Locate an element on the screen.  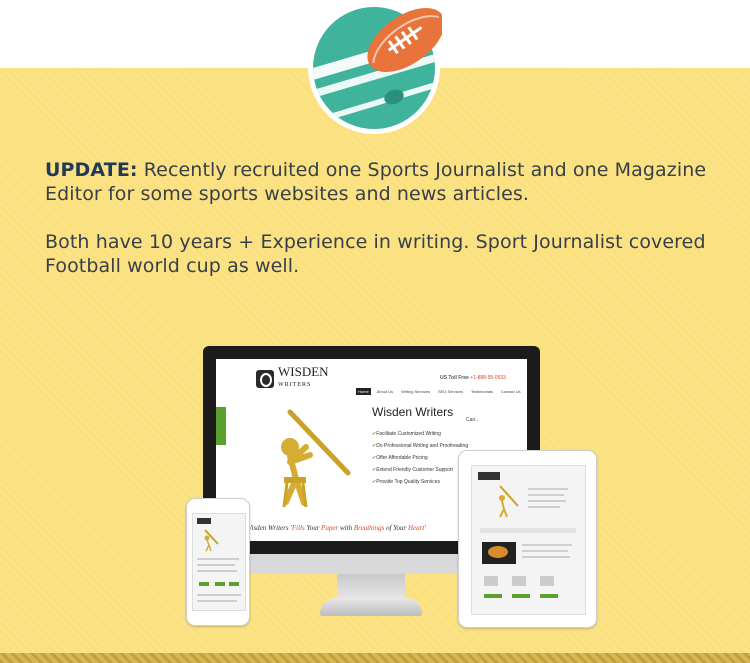
logo-mark-icon is located at coordinates (265, 378).